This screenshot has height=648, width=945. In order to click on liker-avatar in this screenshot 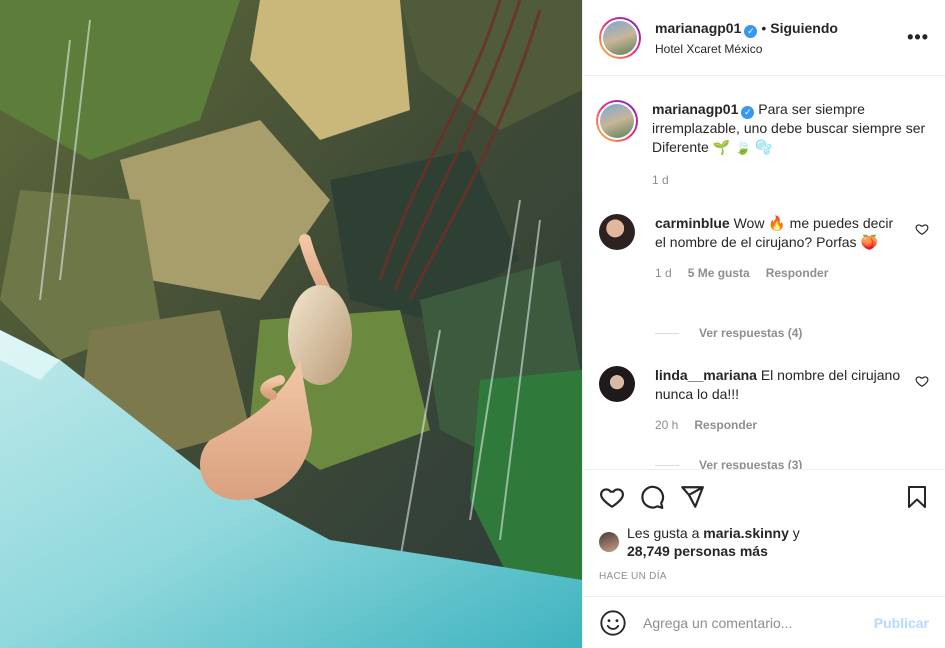, I will do `click(609, 542)`.